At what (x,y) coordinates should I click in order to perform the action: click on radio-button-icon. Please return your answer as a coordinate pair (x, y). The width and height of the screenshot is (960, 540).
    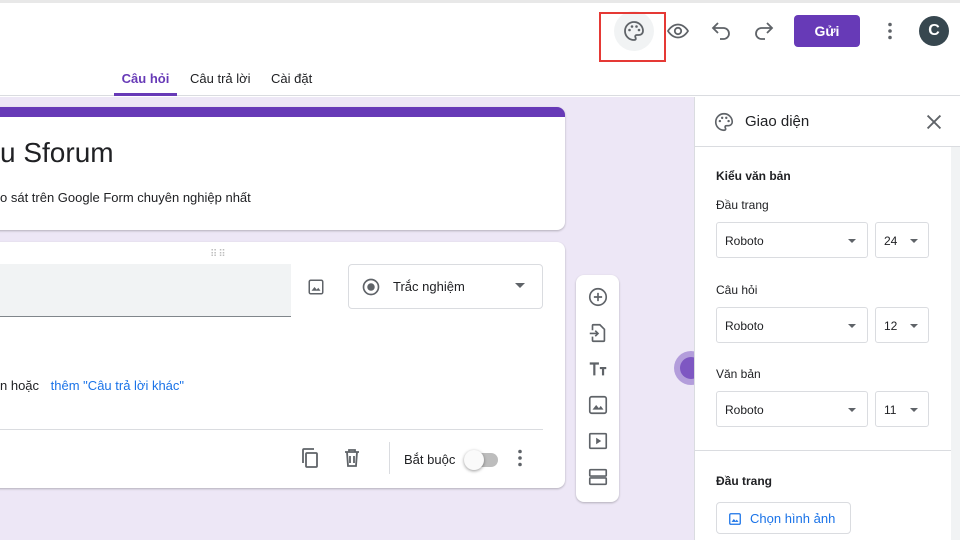
    Looking at the image, I should click on (371, 287).